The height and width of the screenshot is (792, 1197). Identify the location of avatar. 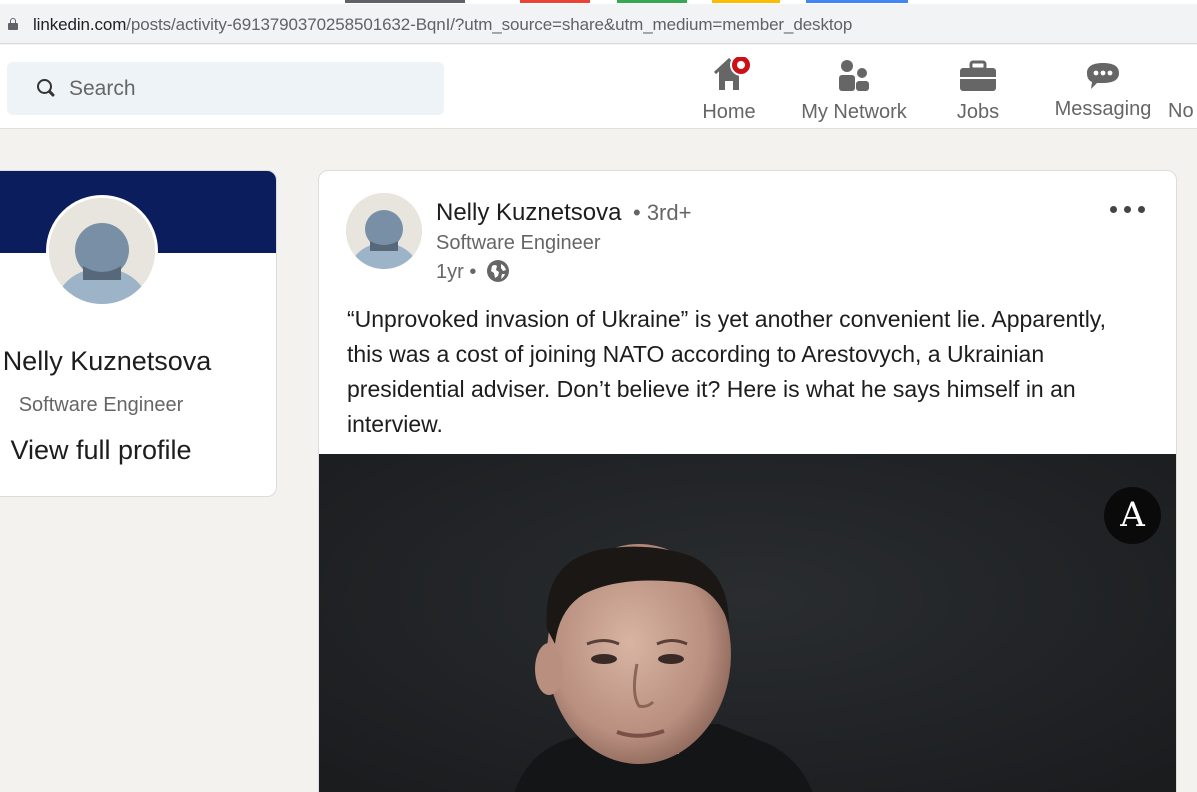
(102, 251).